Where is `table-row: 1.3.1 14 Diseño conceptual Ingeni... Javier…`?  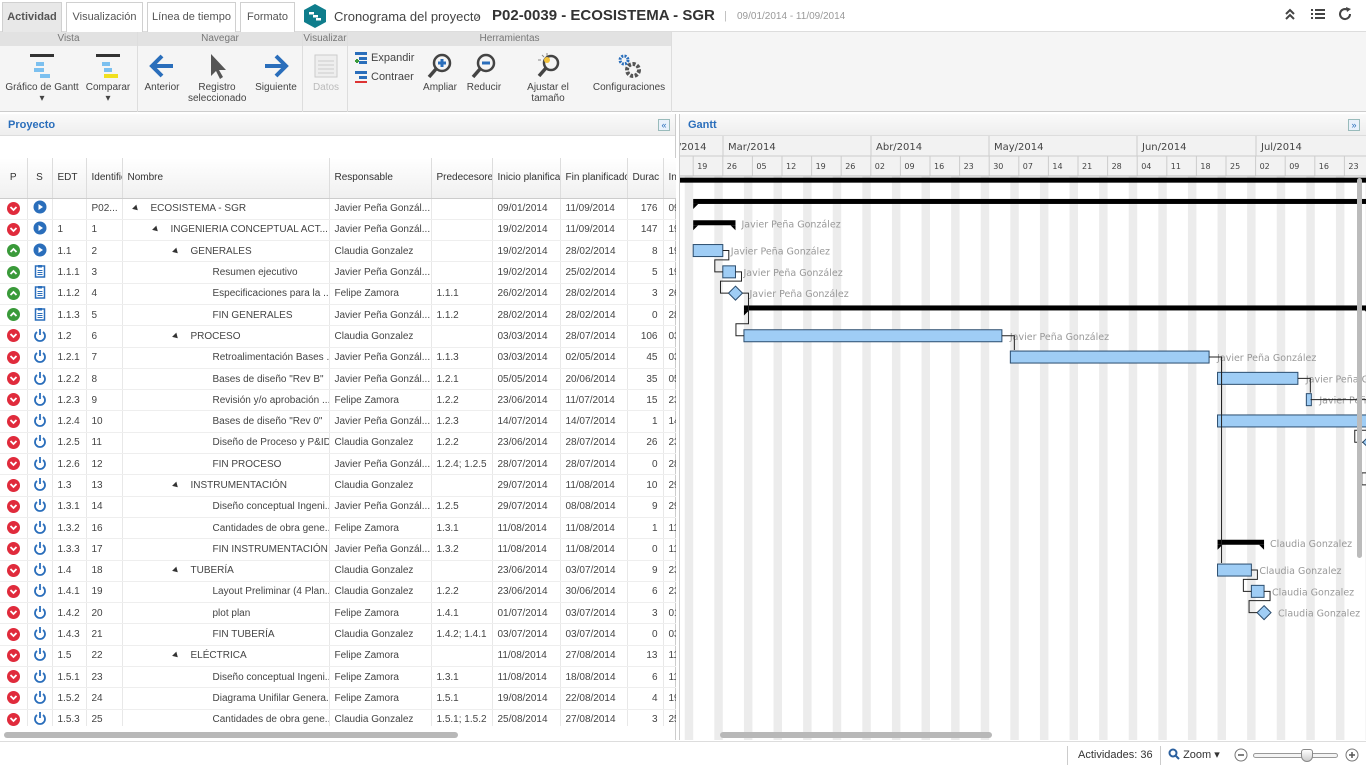
table-row: 1.3.1 14 Diseño conceptual Ingeni... Javier… is located at coordinates (338, 507).